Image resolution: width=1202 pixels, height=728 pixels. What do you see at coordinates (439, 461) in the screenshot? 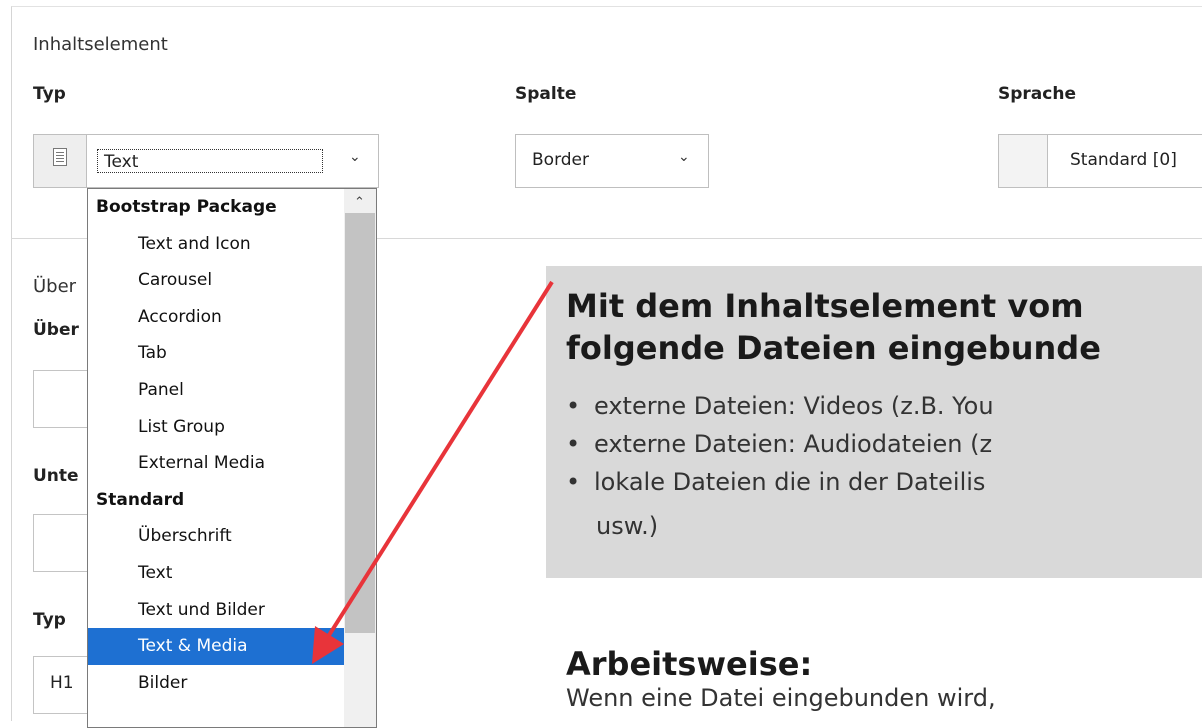
I see `arrow-line` at bounding box center [439, 461].